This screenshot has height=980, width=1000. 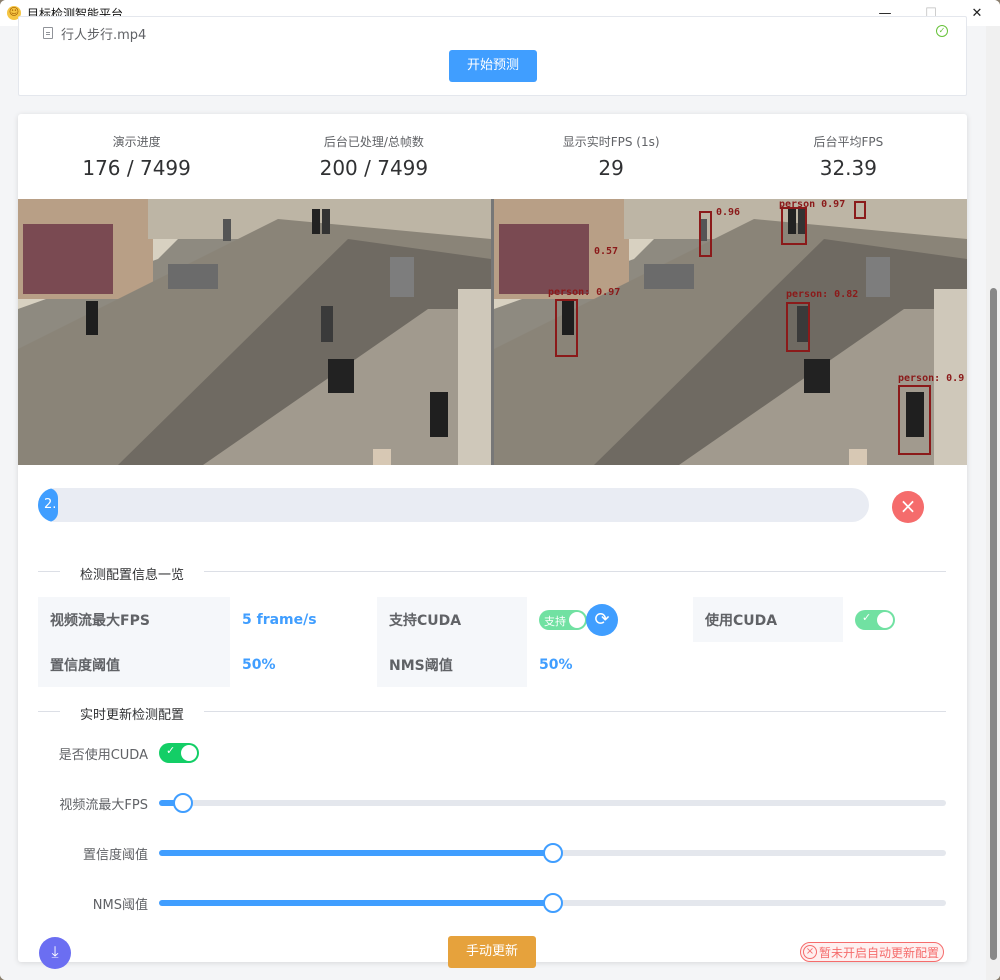 I want to click on street-scene-image, so click(x=254, y=332).